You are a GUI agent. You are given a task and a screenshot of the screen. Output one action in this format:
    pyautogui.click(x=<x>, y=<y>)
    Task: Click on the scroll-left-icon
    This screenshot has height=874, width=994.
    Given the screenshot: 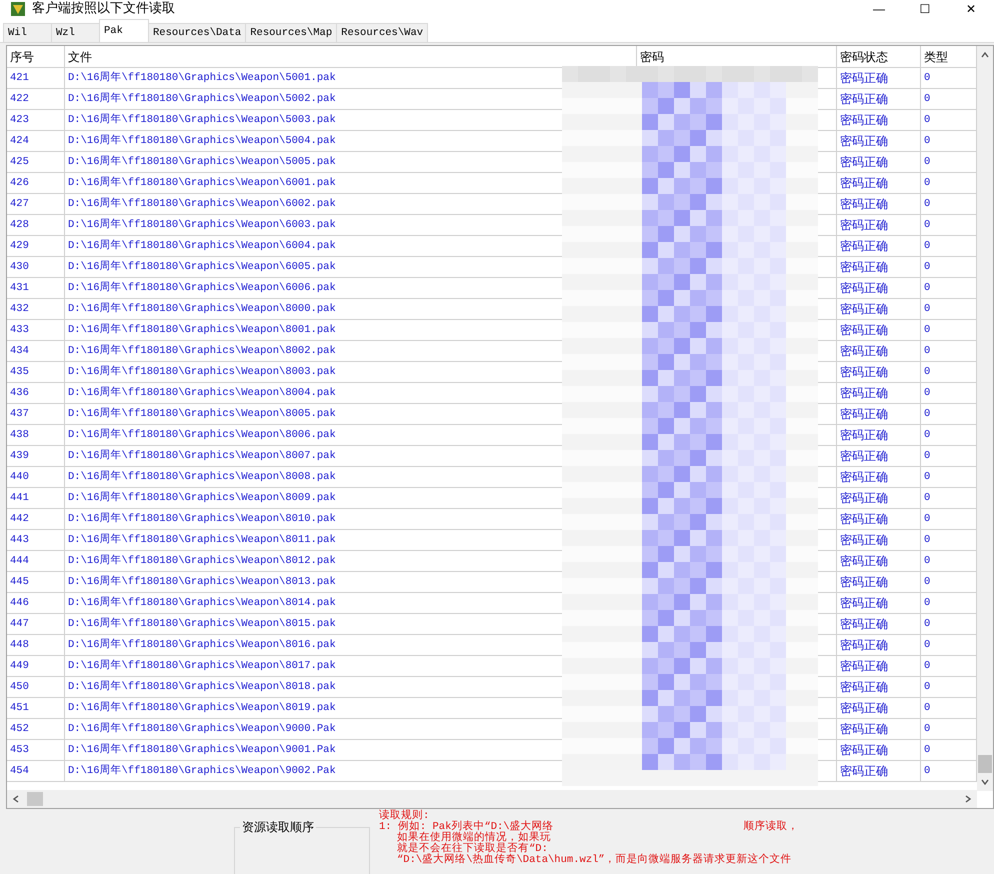 What is the action you would take?
    pyautogui.click(x=16, y=799)
    